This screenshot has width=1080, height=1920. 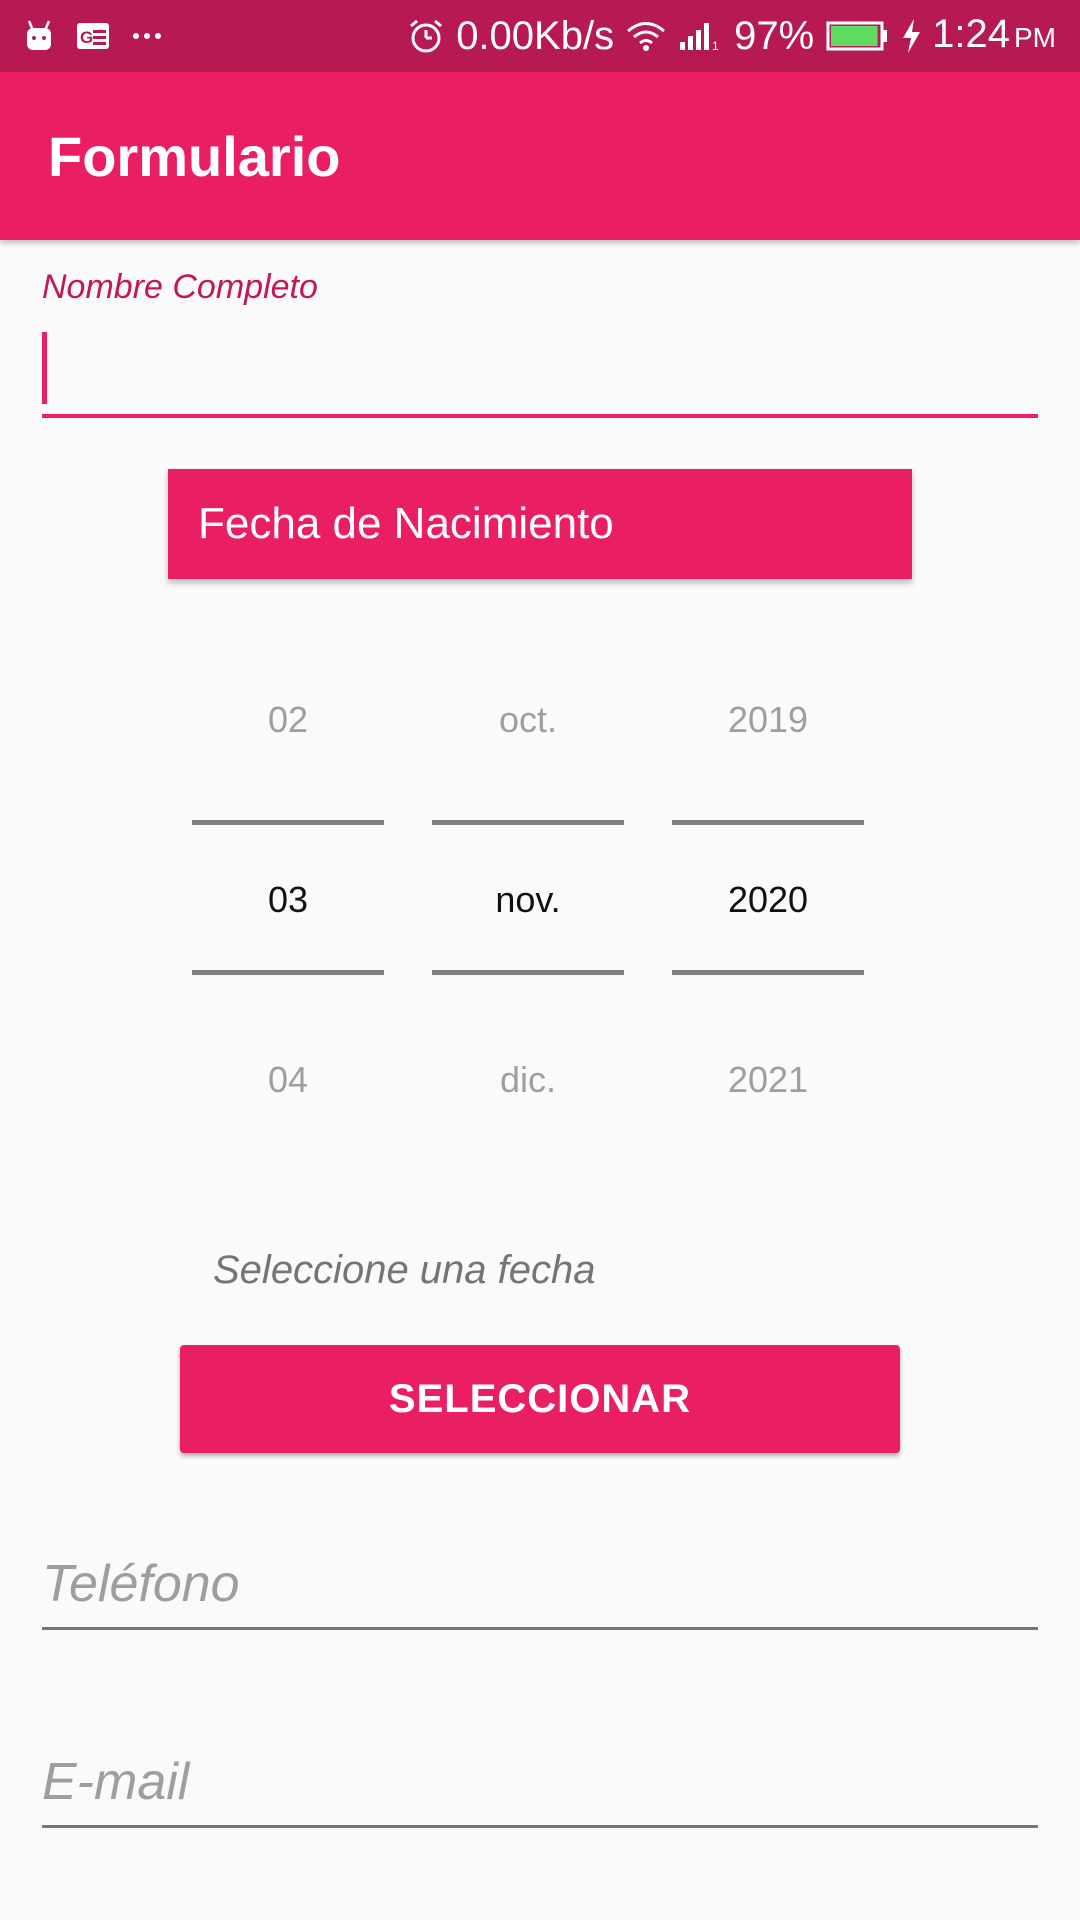 What do you see at coordinates (1035, 37) in the screenshot?
I see `clock-ampm: PM` at bounding box center [1035, 37].